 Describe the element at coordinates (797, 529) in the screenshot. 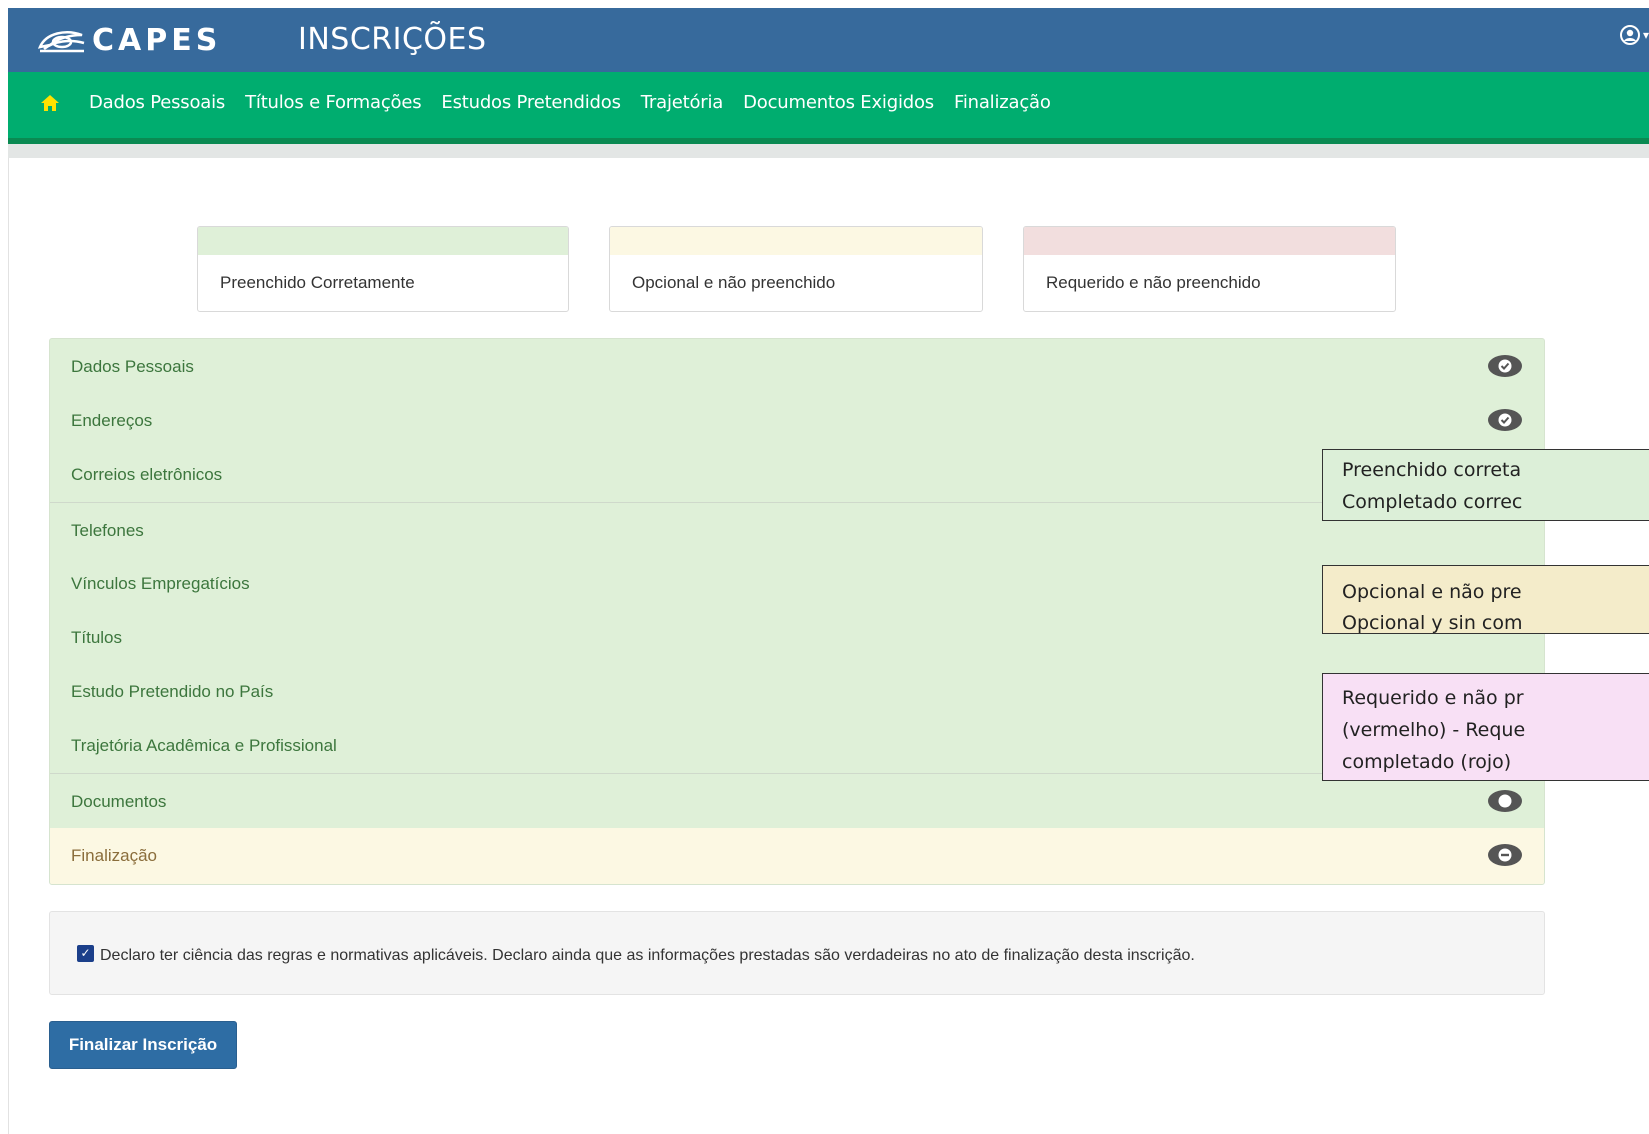

I see `section-row-telefones: Telefones` at that location.